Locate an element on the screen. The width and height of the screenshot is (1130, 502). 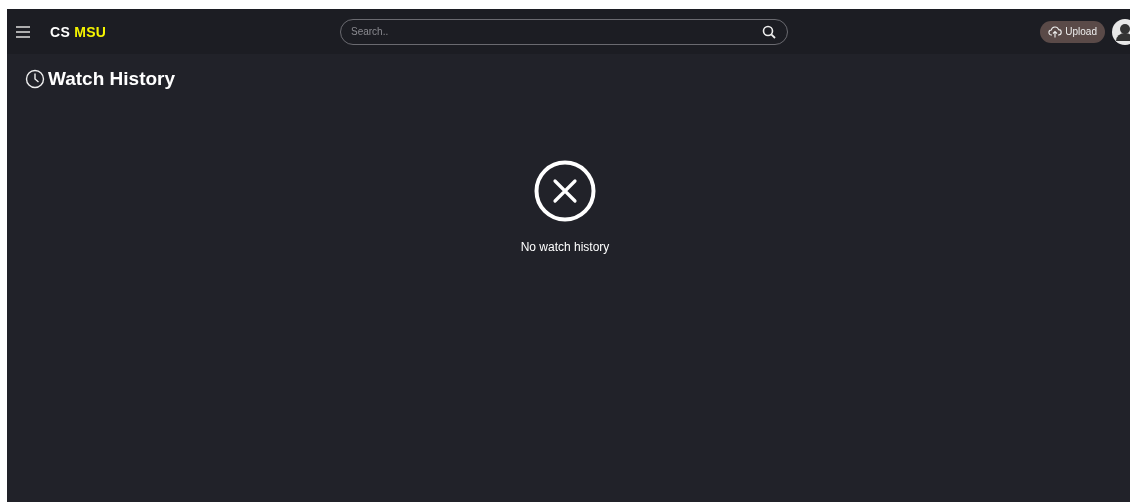
search-icon is located at coordinates (769, 31).